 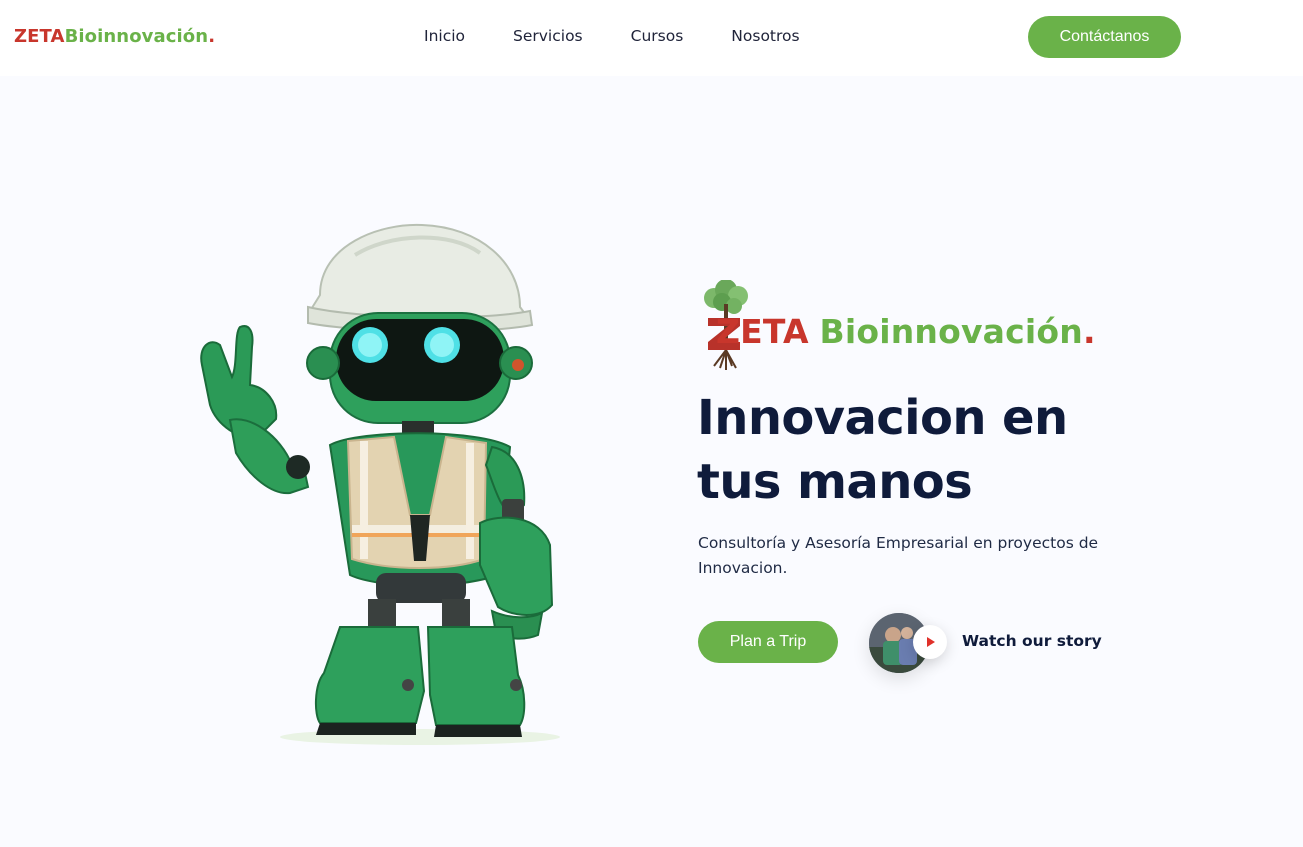 What do you see at coordinates (768, 642) in the screenshot?
I see `plan-a-trip-button: Plan a Trip` at bounding box center [768, 642].